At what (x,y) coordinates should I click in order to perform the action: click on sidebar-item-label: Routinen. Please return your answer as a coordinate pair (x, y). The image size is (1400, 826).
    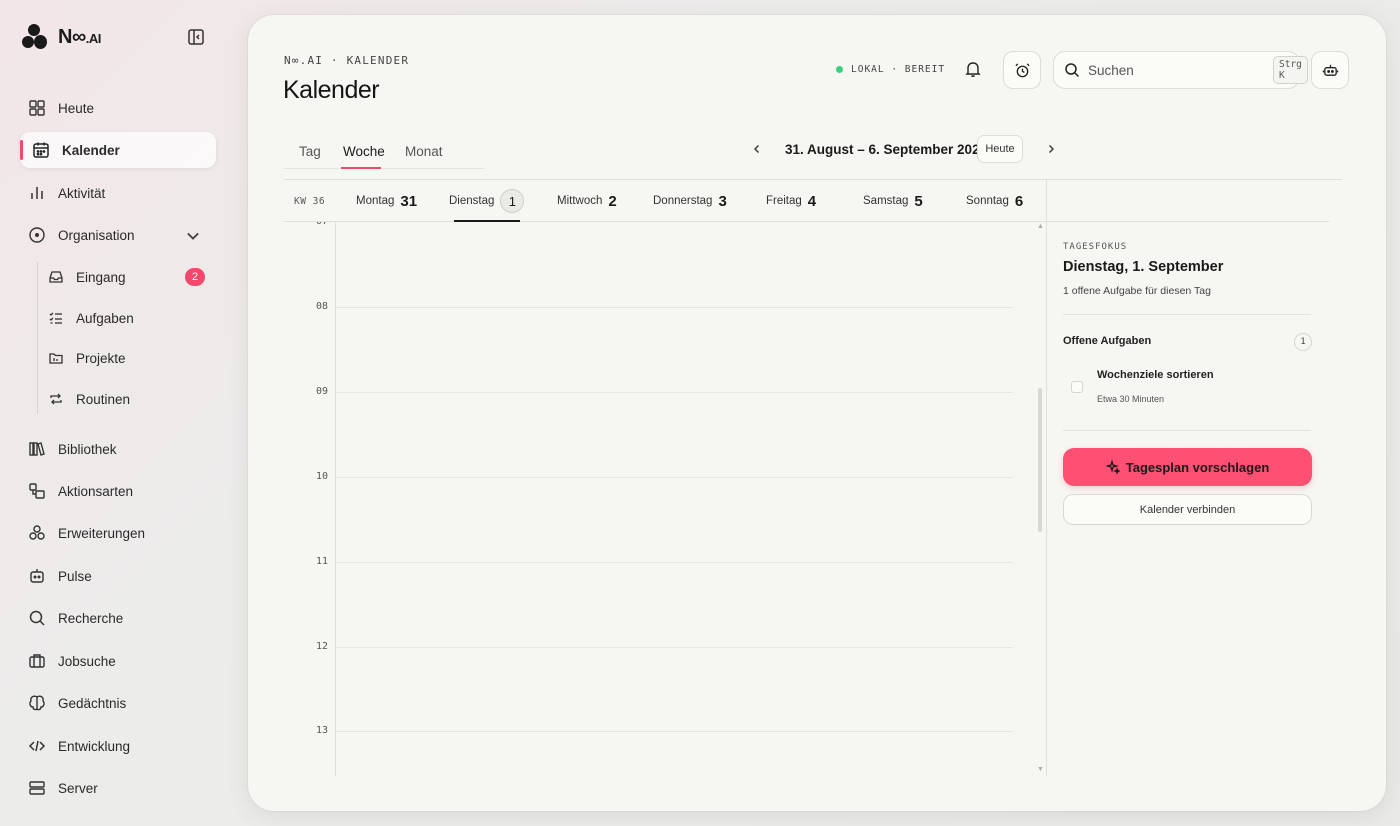
    Looking at the image, I should click on (103, 399).